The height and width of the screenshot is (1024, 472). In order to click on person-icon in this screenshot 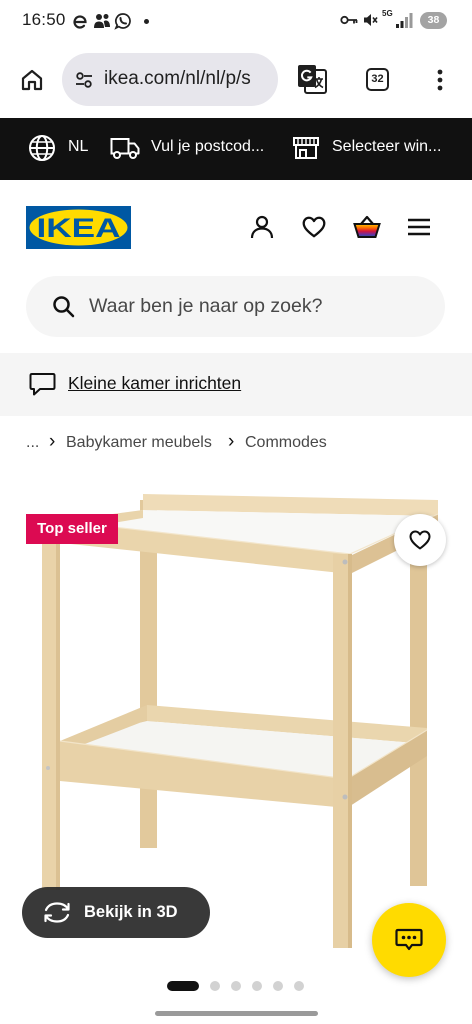, I will do `click(262, 227)`.